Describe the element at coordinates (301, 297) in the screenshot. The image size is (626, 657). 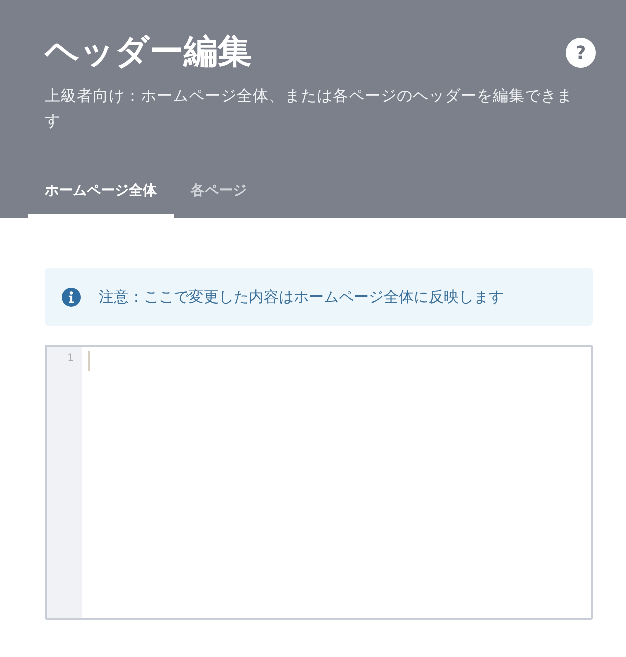
I see `notice-text: 注意：ここで変更した内容はホームページ全体に反映します` at that location.